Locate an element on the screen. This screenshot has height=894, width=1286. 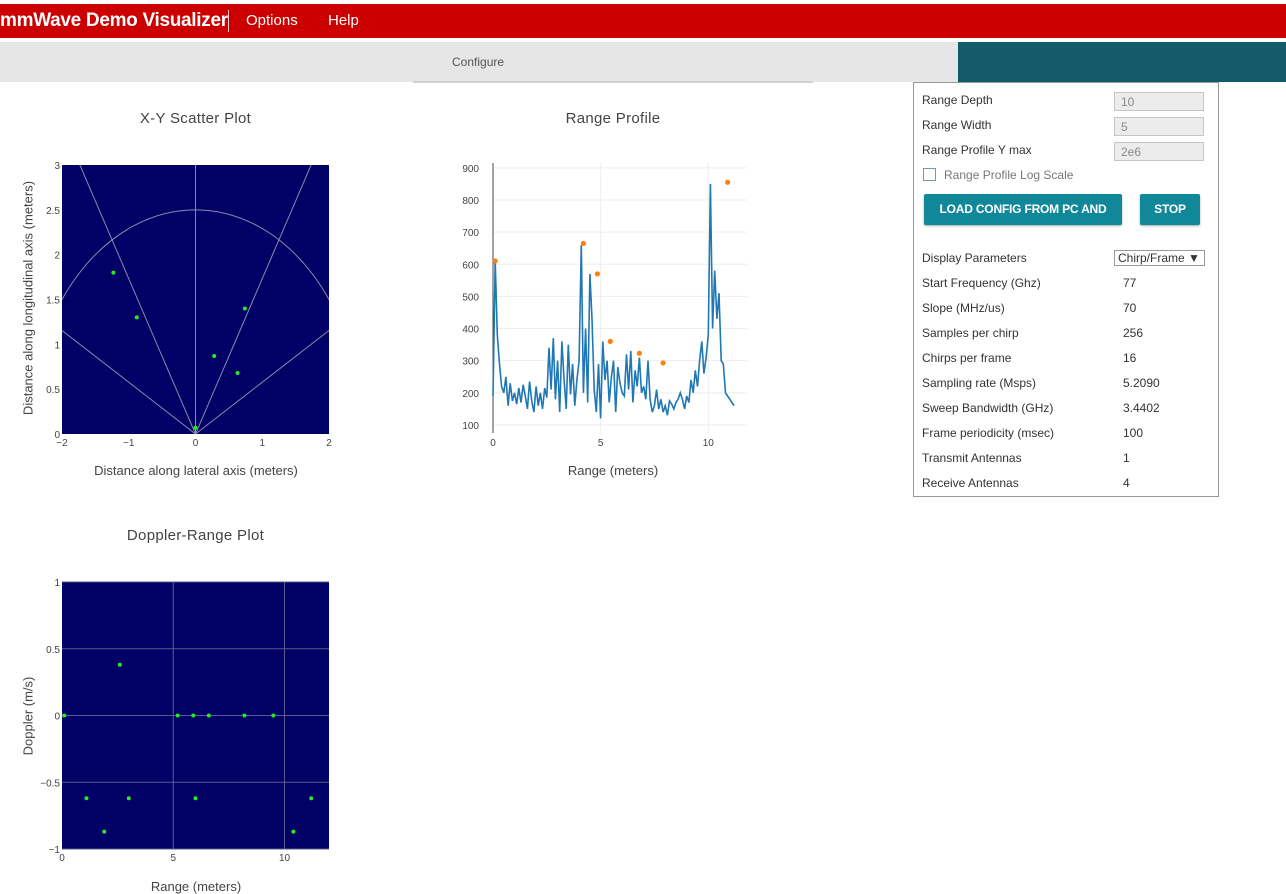
tab-configure-label: Configure is located at coordinates (478, 62).